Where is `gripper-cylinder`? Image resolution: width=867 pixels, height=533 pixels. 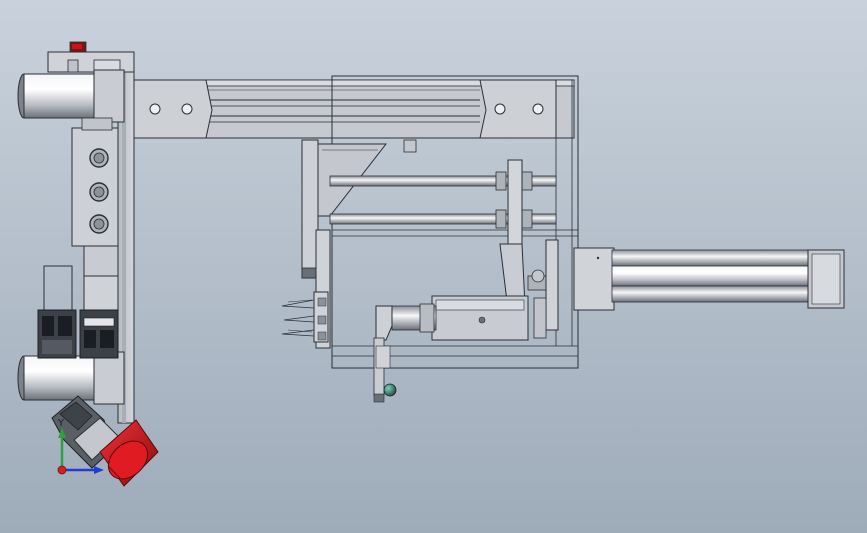
gripper-cylinder is located at coordinates (452, 318).